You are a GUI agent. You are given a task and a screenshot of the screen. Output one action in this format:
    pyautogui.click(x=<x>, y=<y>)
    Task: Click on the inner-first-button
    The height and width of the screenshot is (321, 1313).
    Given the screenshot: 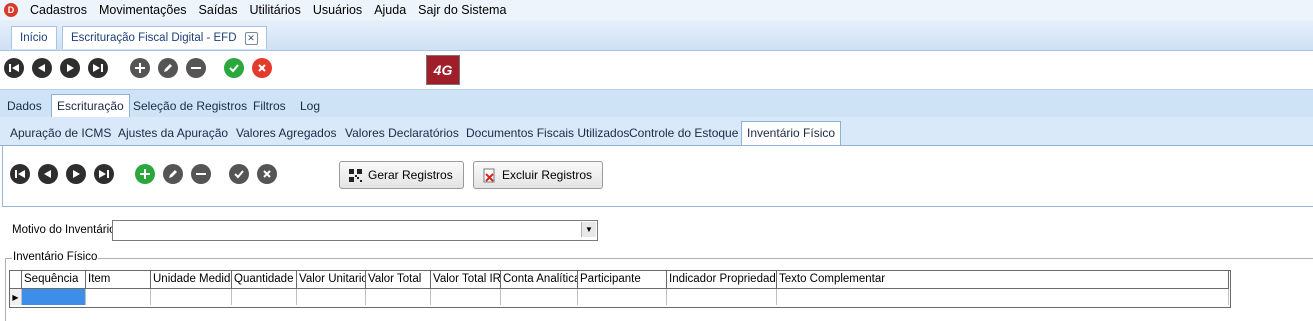 What is the action you would take?
    pyautogui.click(x=20, y=174)
    